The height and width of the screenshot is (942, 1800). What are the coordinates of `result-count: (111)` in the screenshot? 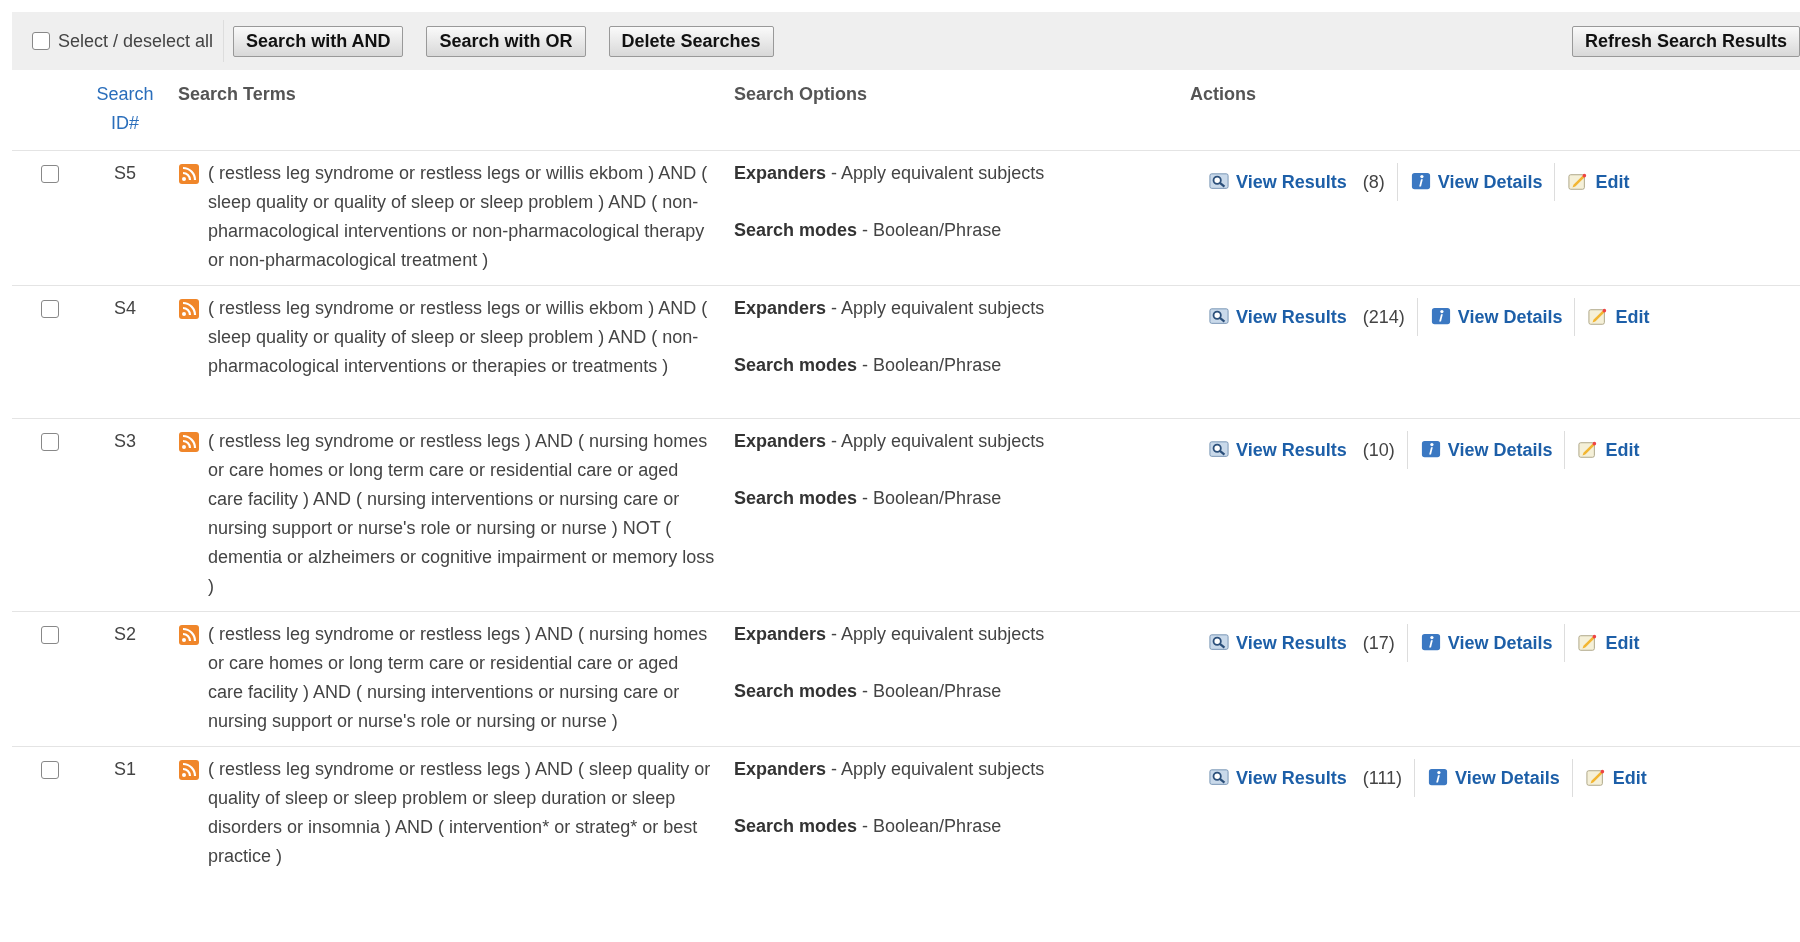 It's located at (1382, 778).